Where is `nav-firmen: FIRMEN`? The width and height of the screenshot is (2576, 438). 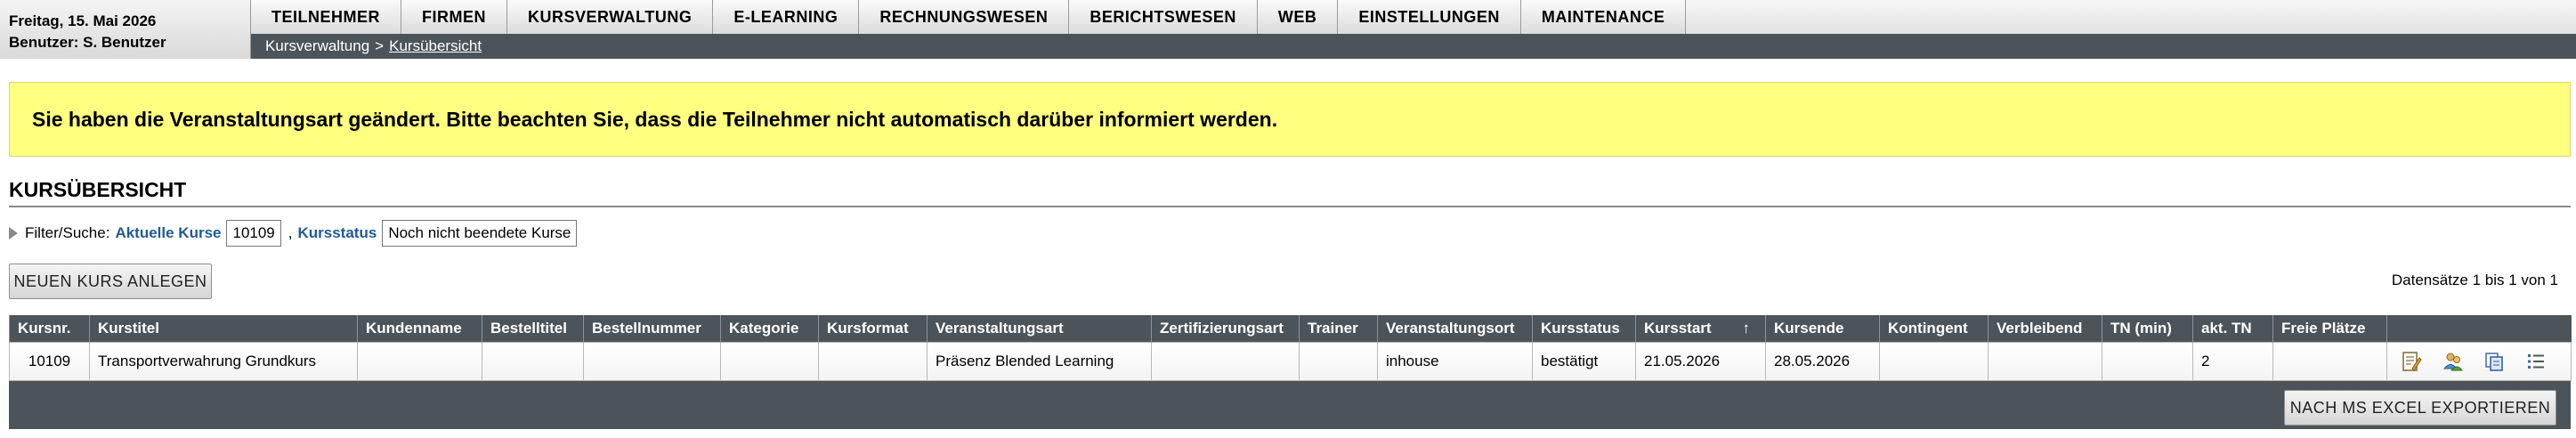 nav-firmen: FIRMEN is located at coordinates (454, 17).